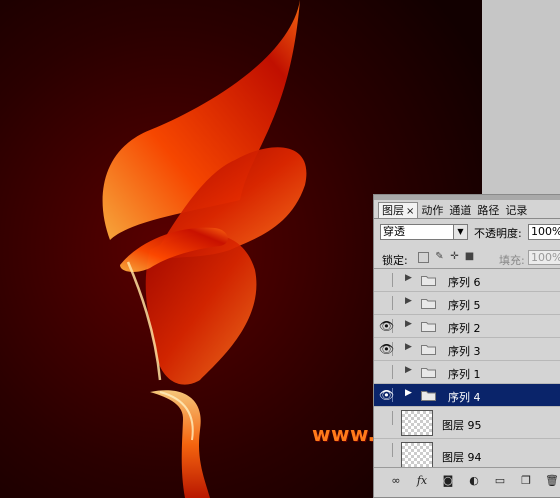 Image resolution: width=560 pixels, height=498 pixels. I want to click on adjustment-icon: ◐, so click(474, 481).